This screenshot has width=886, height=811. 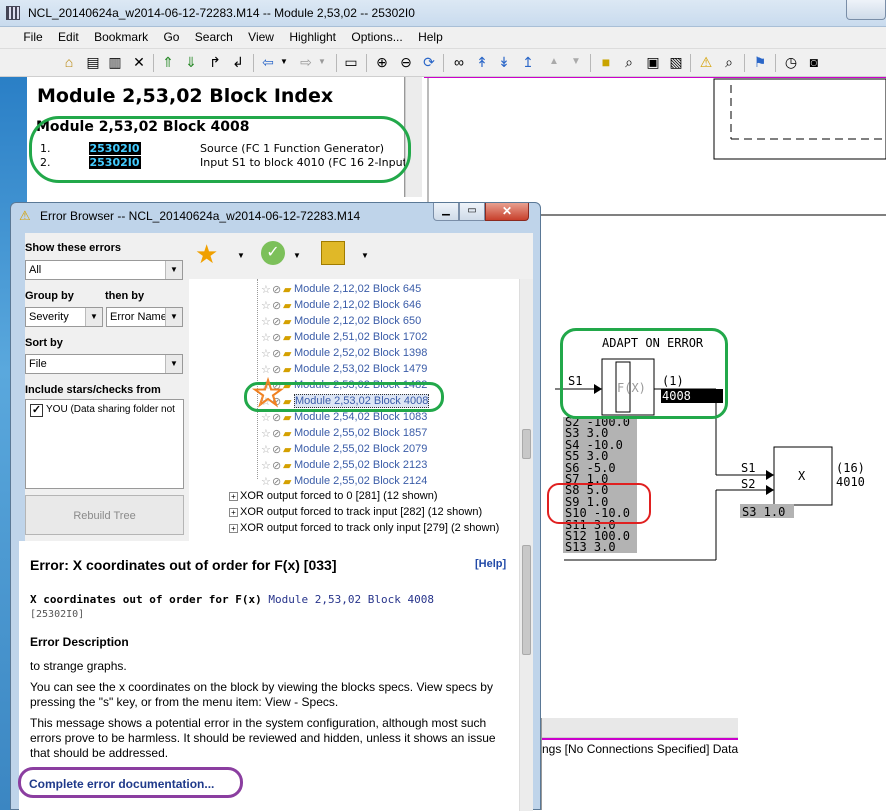 What do you see at coordinates (429, 62) in the screenshot?
I see `refresh-icon: ⟳` at bounding box center [429, 62].